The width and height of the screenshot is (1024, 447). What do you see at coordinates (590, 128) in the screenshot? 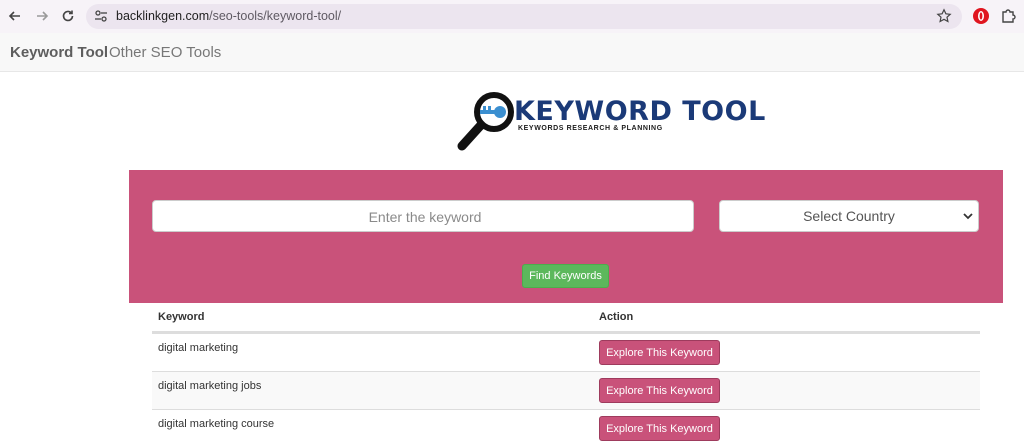
I see `logo-subtitle: KEYWORDS RESEARCH & PLANNING` at bounding box center [590, 128].